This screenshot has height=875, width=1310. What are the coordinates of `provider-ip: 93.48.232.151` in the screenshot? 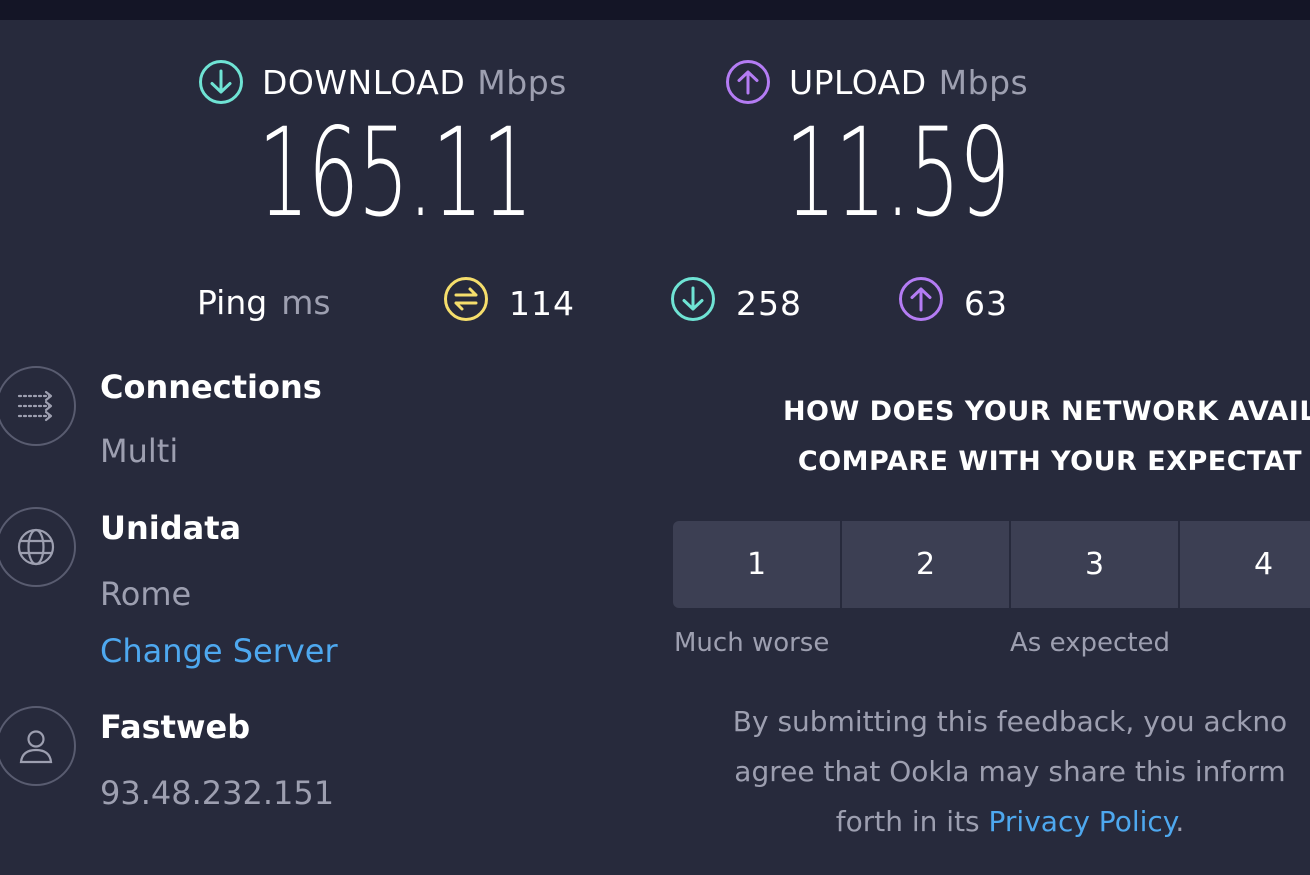 It's located at (217, 793).